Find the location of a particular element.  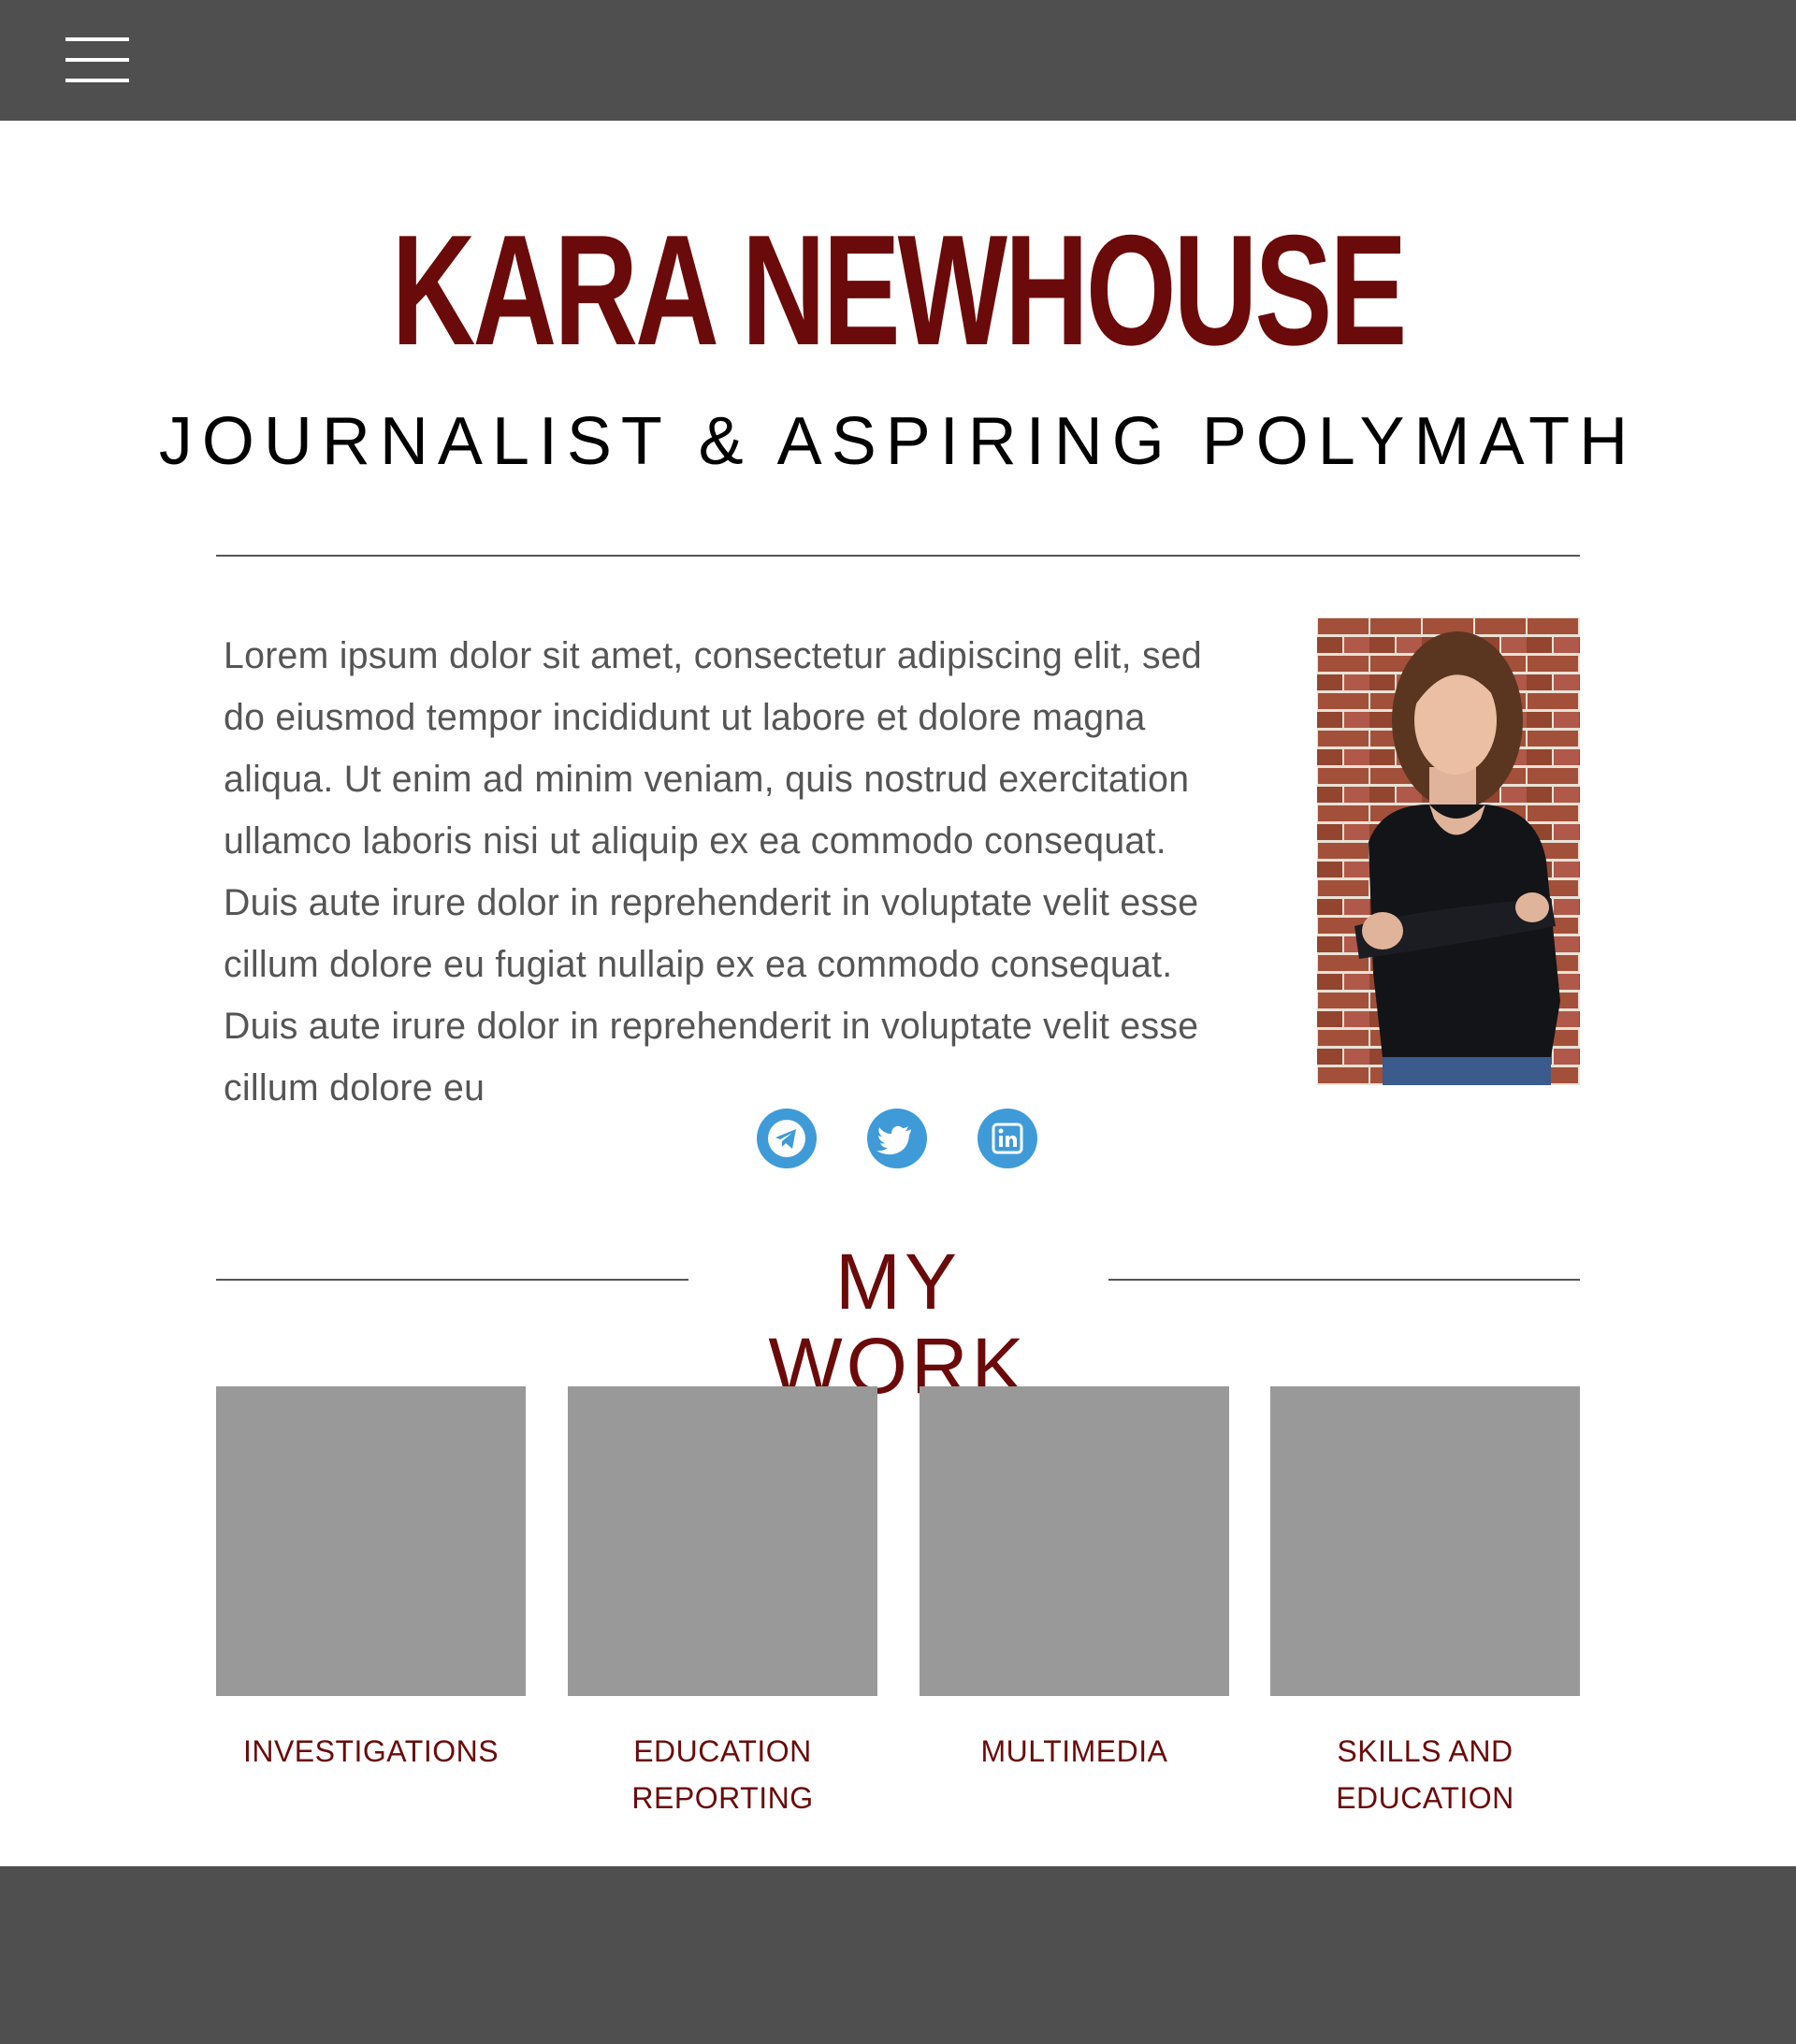

work-label-line: INVESTIGATIONS is located at coordinates (371, 1751).